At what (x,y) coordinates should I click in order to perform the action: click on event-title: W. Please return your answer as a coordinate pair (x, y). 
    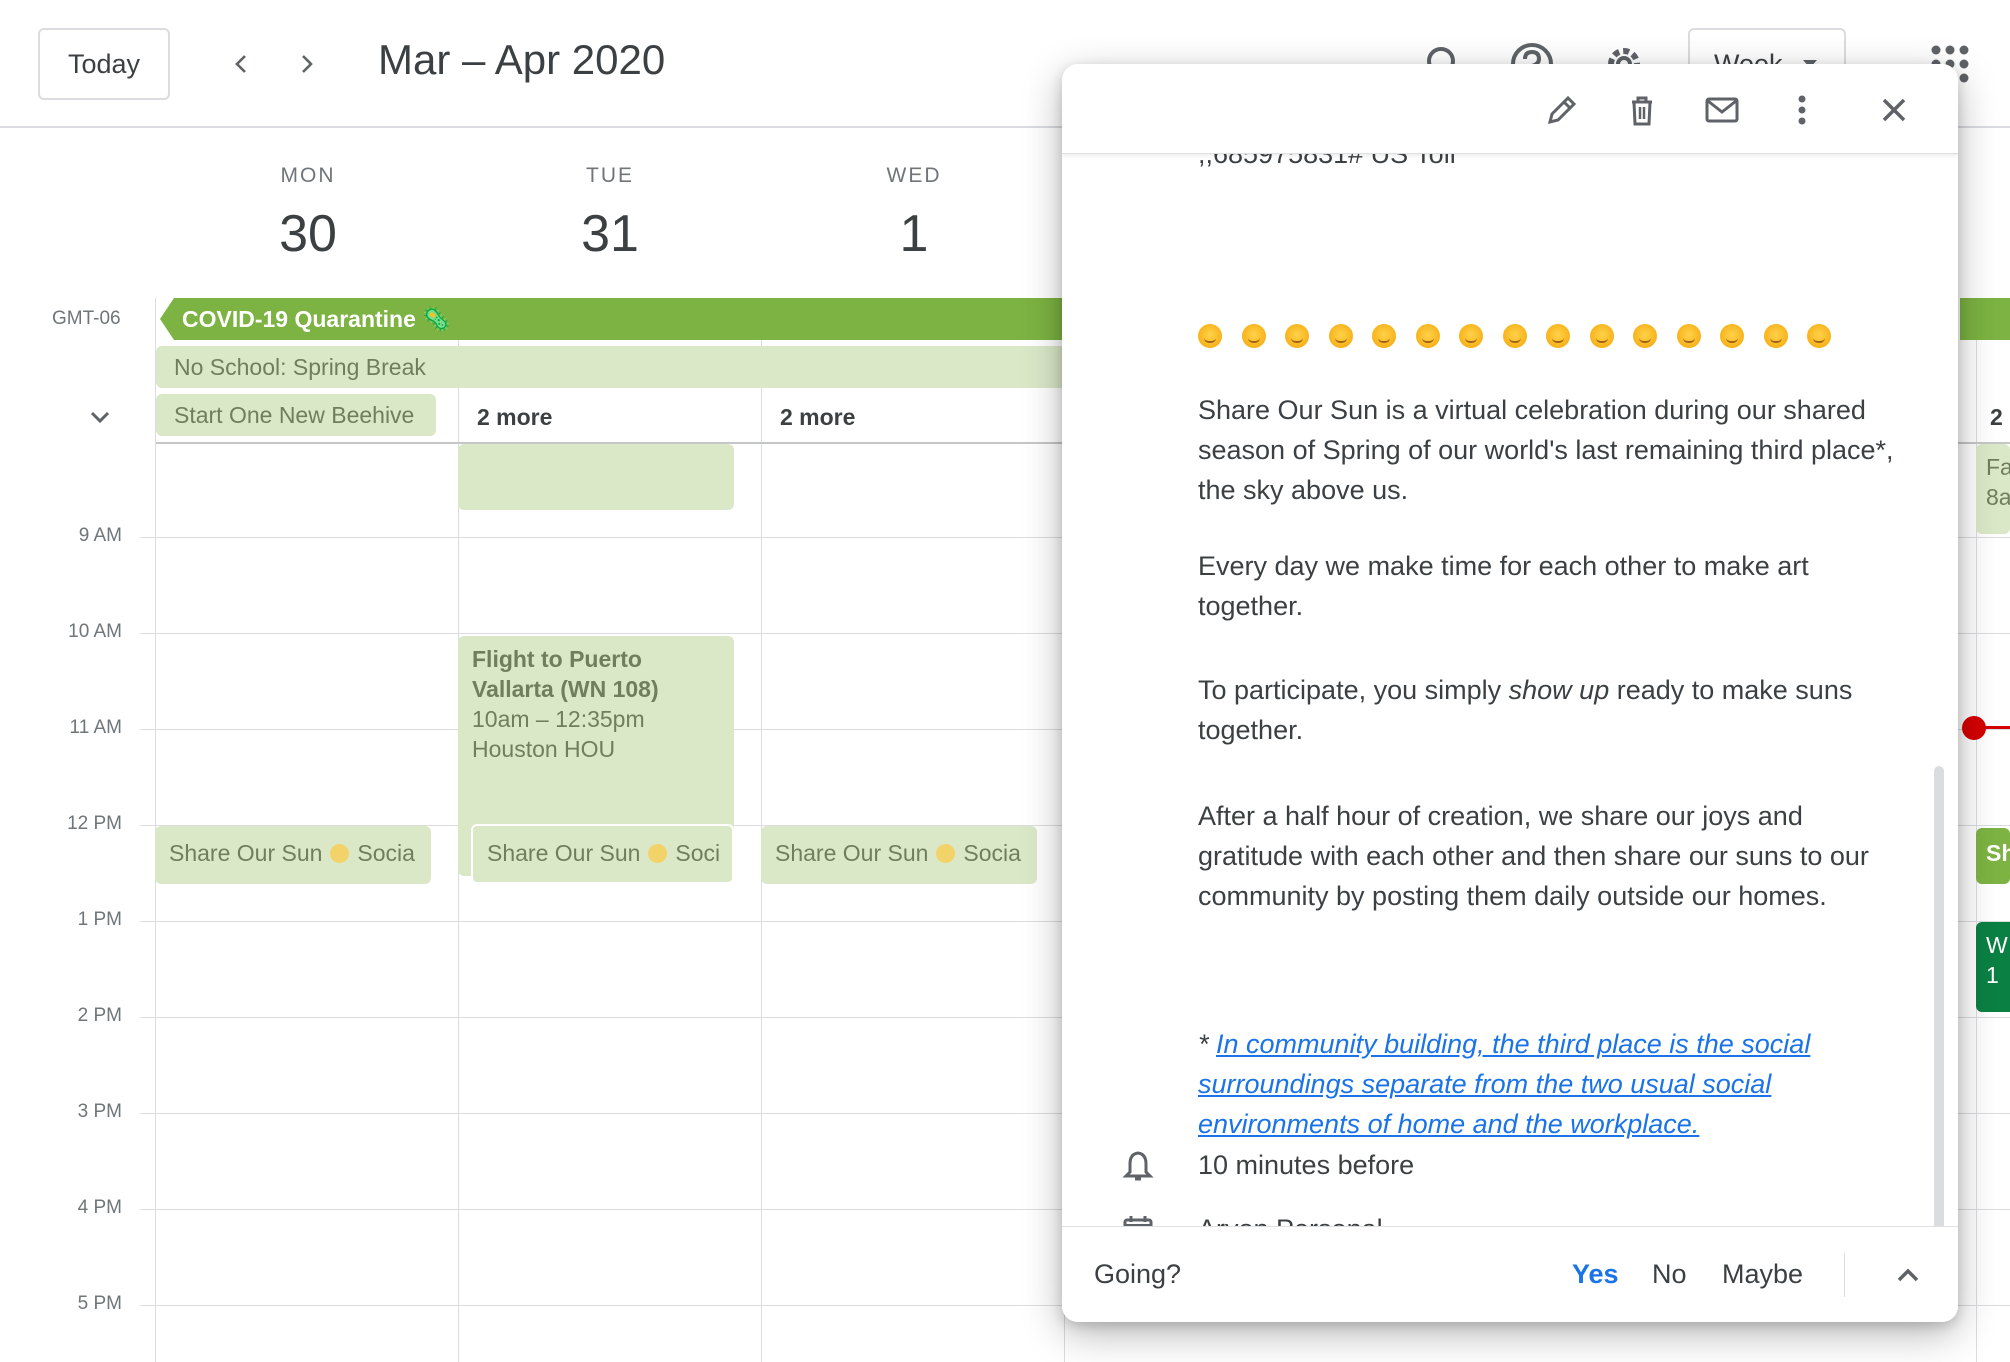
    Looking at the image, I should click on (1997, 945).